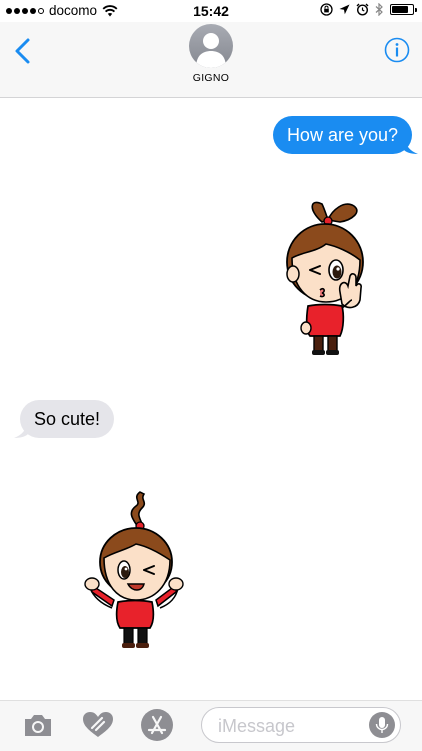  I want to click on microphone-button, so click(382, 725).